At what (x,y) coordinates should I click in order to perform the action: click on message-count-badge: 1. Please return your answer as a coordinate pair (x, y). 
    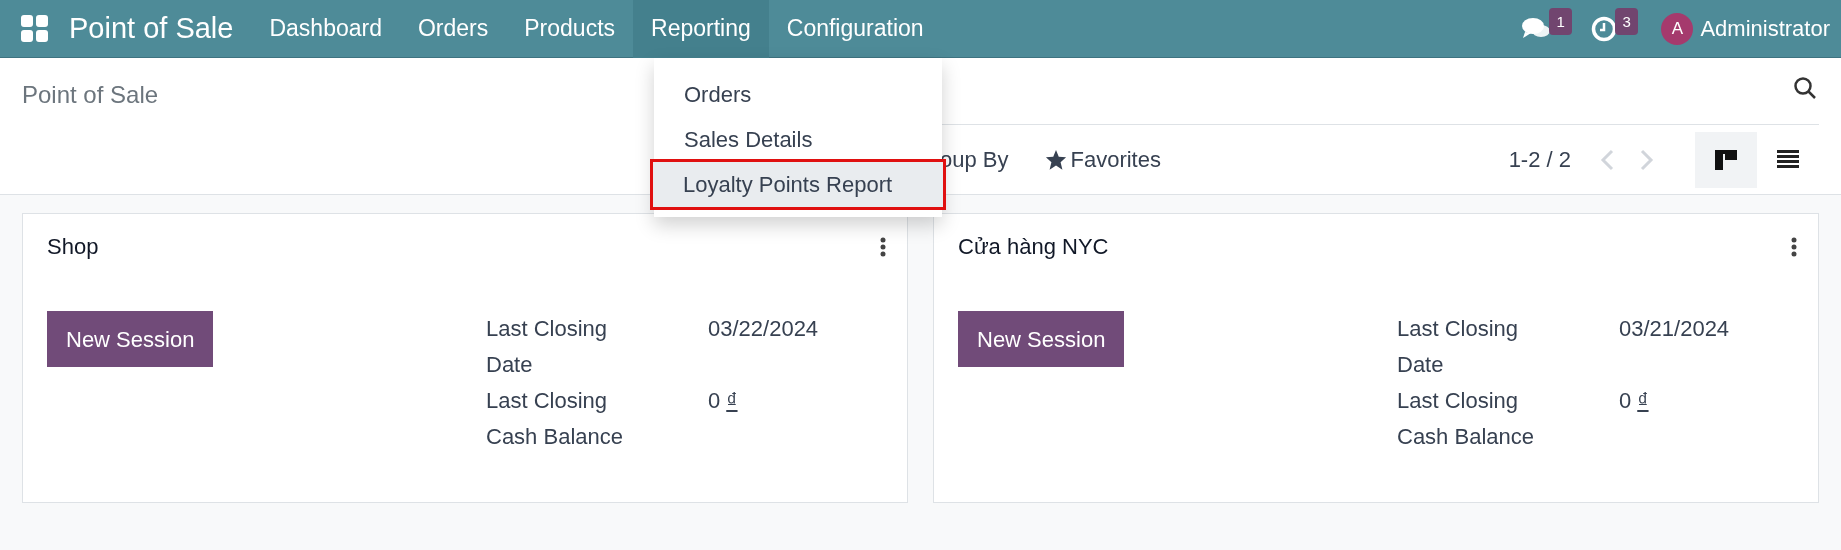
    Looking at the image, I should click on (1560, 21).